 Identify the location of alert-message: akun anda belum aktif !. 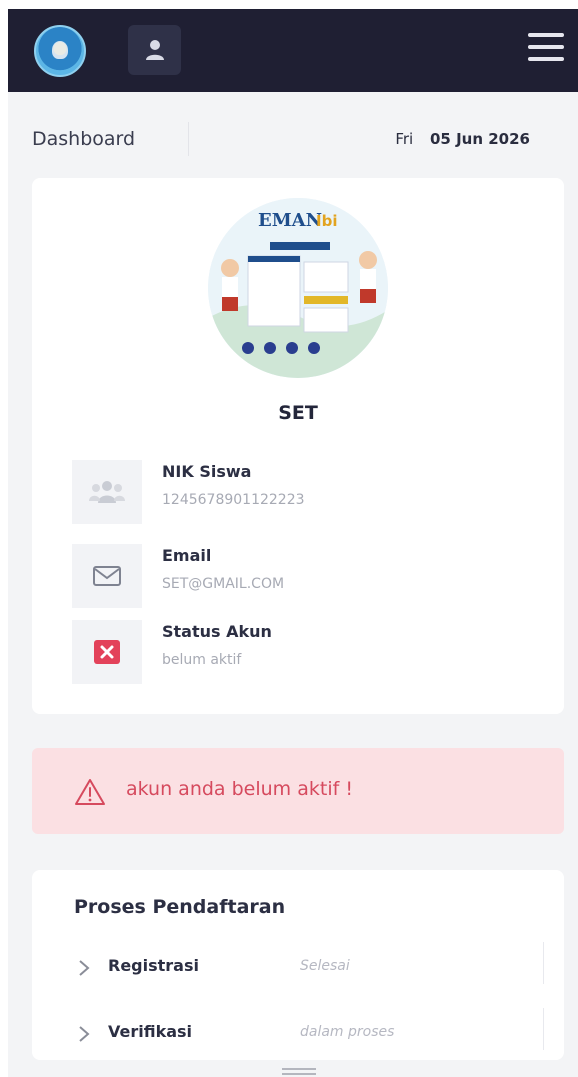
(239, 789).